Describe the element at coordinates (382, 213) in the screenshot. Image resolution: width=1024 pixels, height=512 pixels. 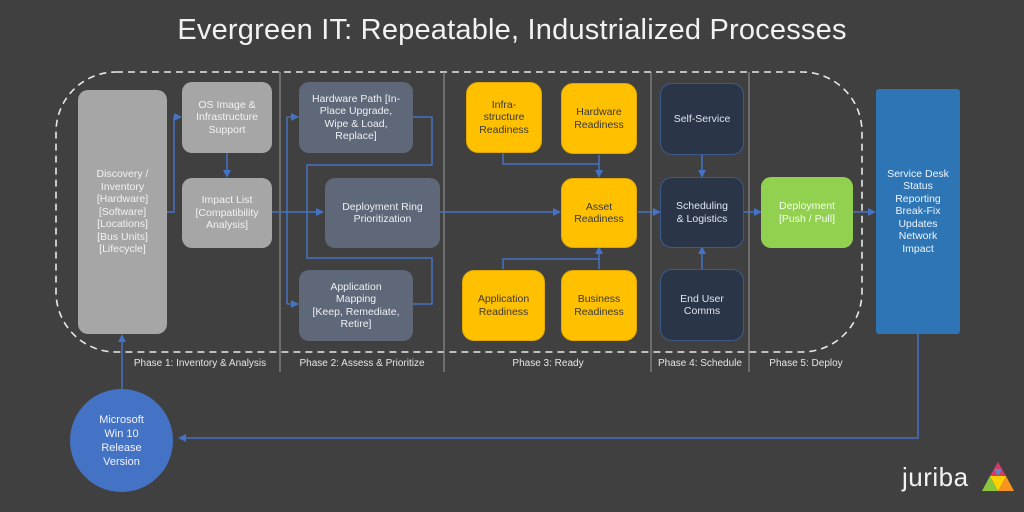
I see `deployment-ring-box: Deployment Ring Prioritization` at that location.